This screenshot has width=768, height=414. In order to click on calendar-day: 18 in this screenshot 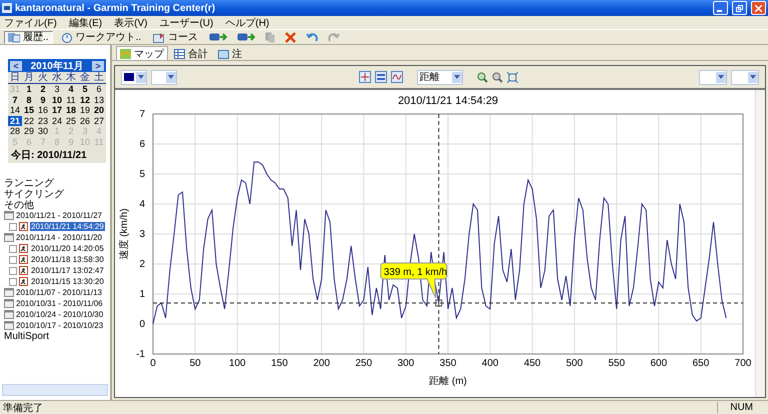, I will do `click(71, 110)`.